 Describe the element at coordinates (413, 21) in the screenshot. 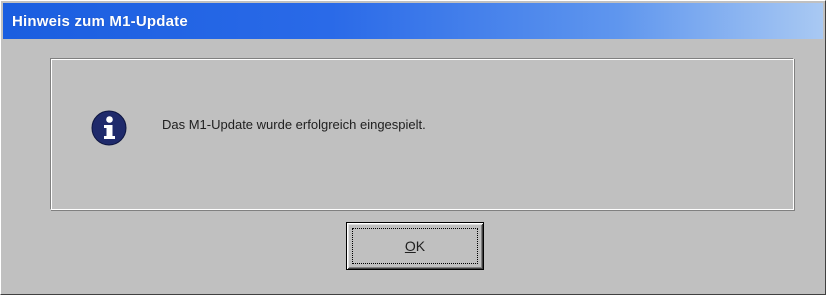

I see `title-bar: Hinweis zum M1-Update` at that location.